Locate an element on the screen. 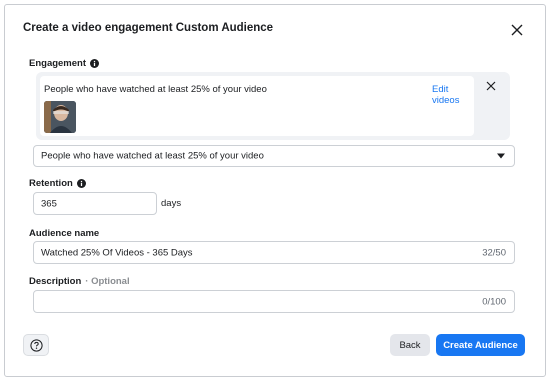  description-optional: · Optional is located at coordinates (107, 281).